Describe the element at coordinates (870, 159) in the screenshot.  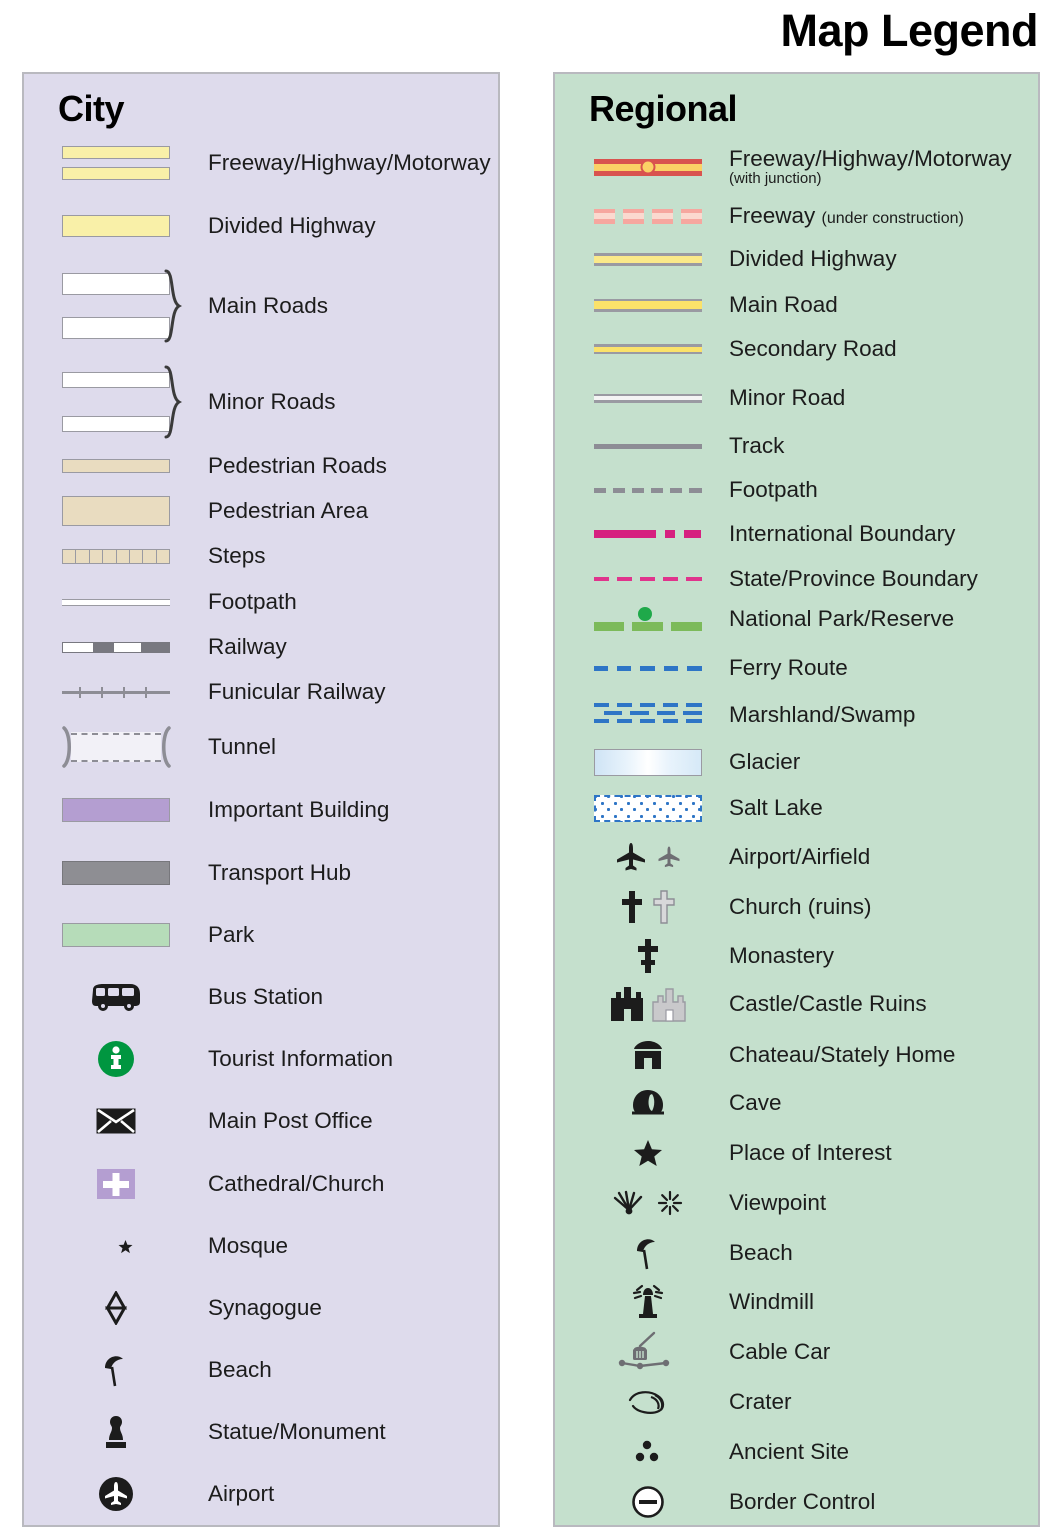
I see `legend-label-main: Freeway/Highway/Motorway` at that location.